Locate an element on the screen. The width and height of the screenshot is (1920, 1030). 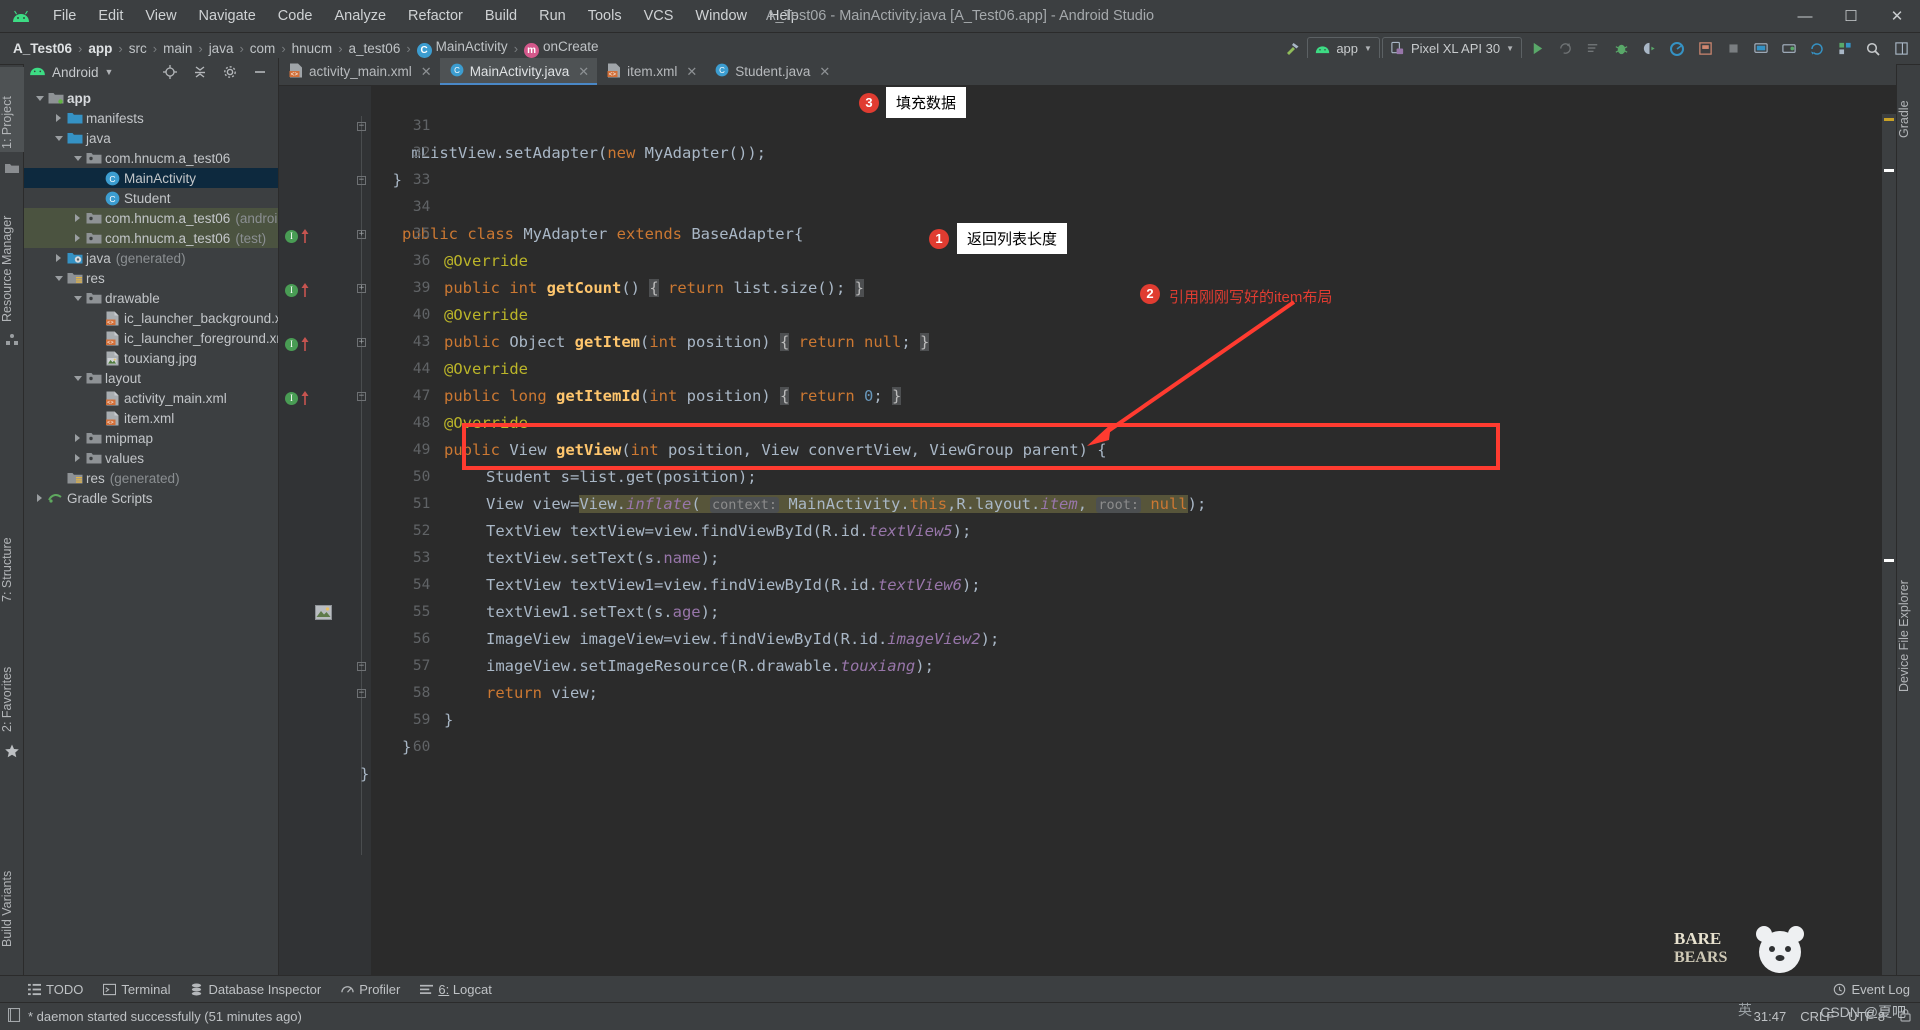
marker-warning is located at coordinates (1889, 119).